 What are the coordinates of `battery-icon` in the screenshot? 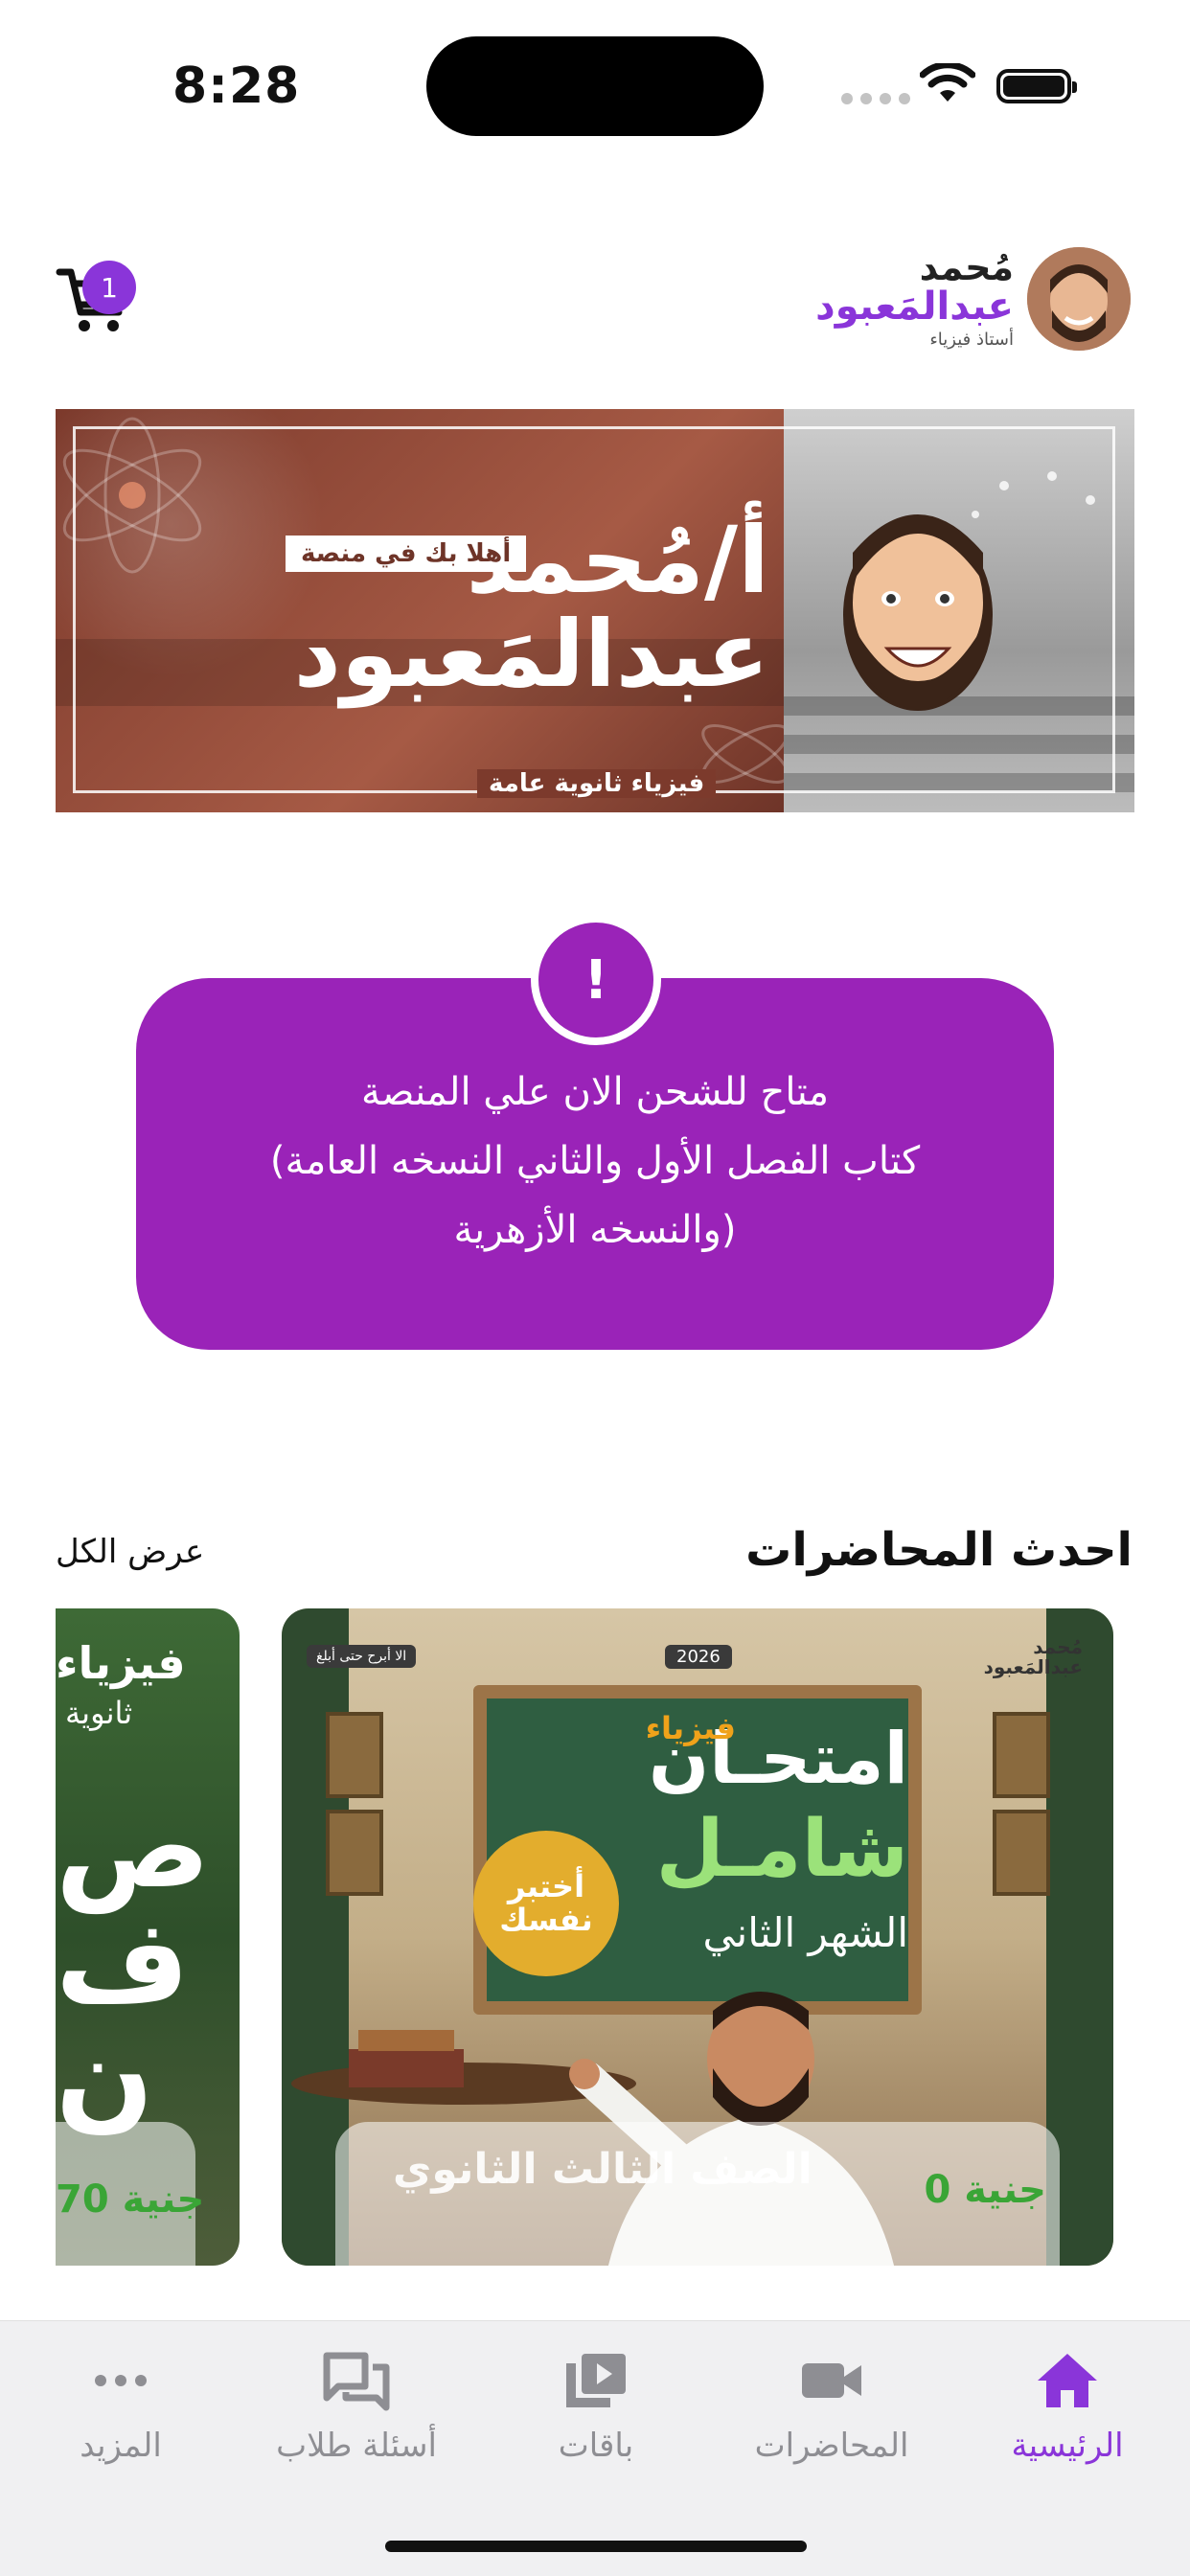 It's located at (1037, 86).